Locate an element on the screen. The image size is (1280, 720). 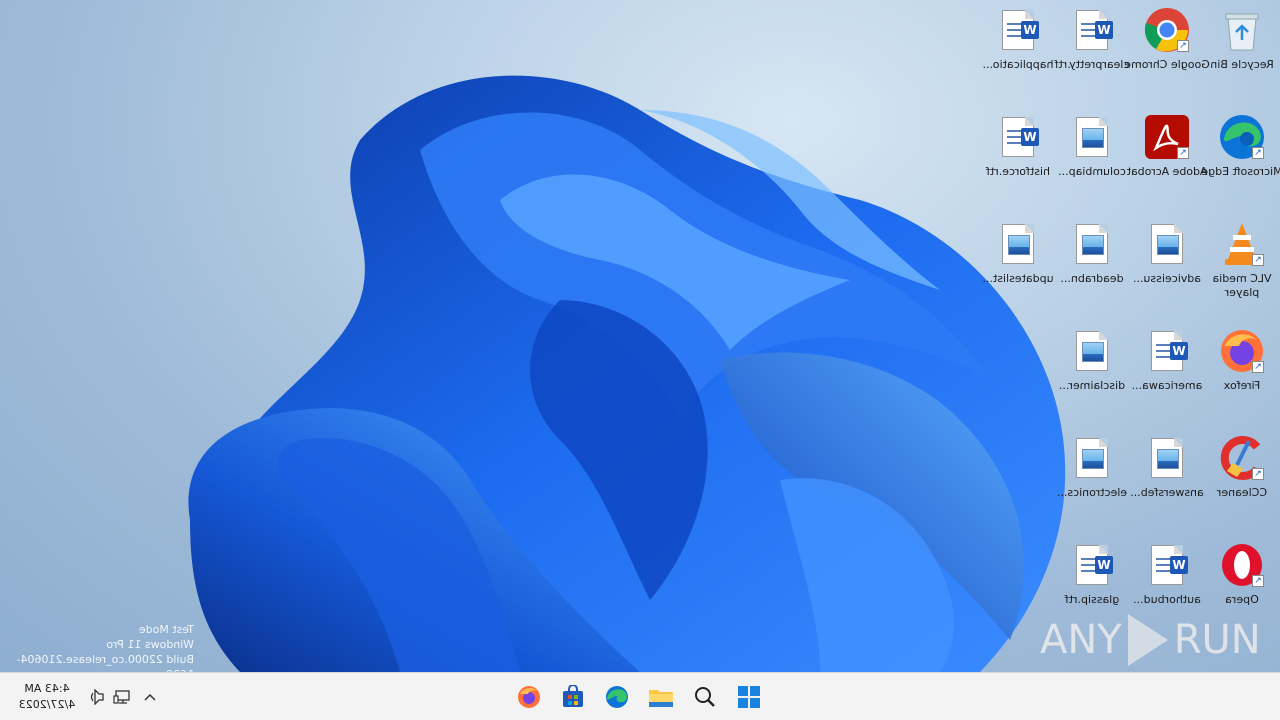
desktop-icon-edge: ↗ Microsoft Edge is located at coordinates (1240, 163).